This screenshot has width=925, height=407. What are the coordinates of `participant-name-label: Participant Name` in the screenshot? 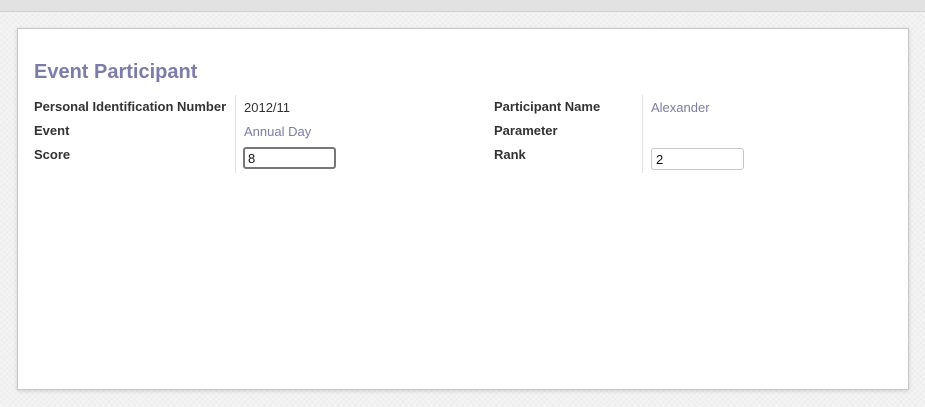 It's located at (547, 106).